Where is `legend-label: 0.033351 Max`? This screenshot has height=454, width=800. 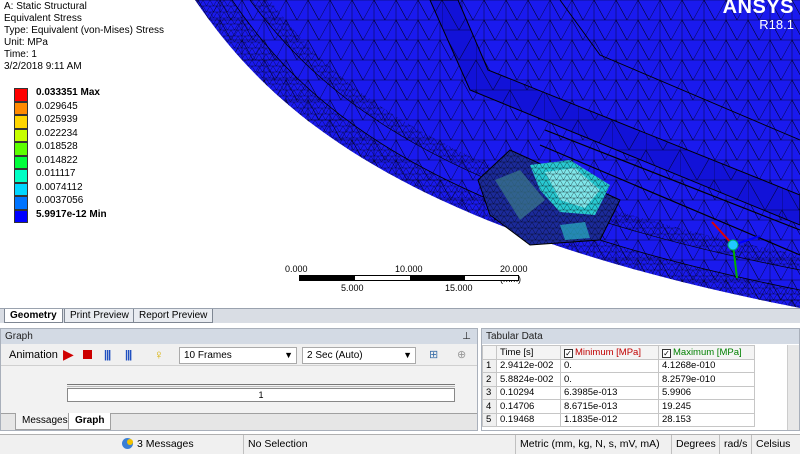 legend-label: 0.033351 Max is located at coordinates (68, 92).